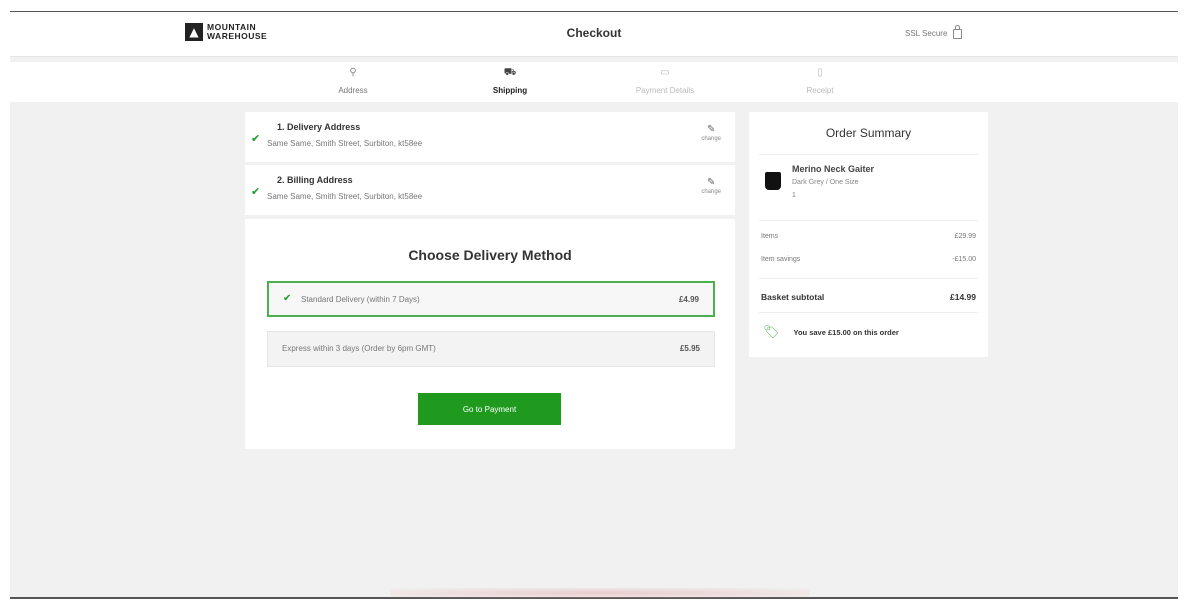 The height and width of the screenshot is (601, 1192). I want to click on step-label: Shipping, so click(510, 90).